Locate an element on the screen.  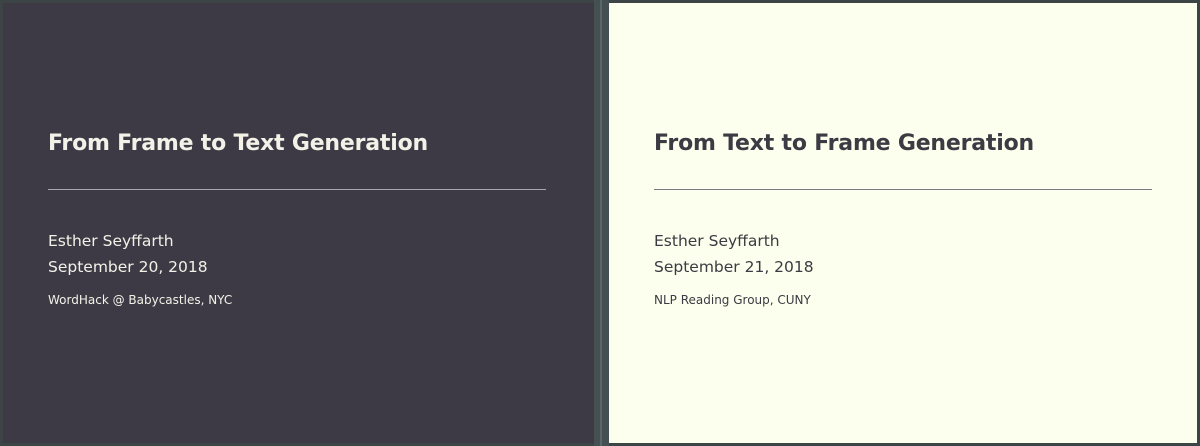
slide-date: September 20, 2018 is located at coordinates (128, 267).